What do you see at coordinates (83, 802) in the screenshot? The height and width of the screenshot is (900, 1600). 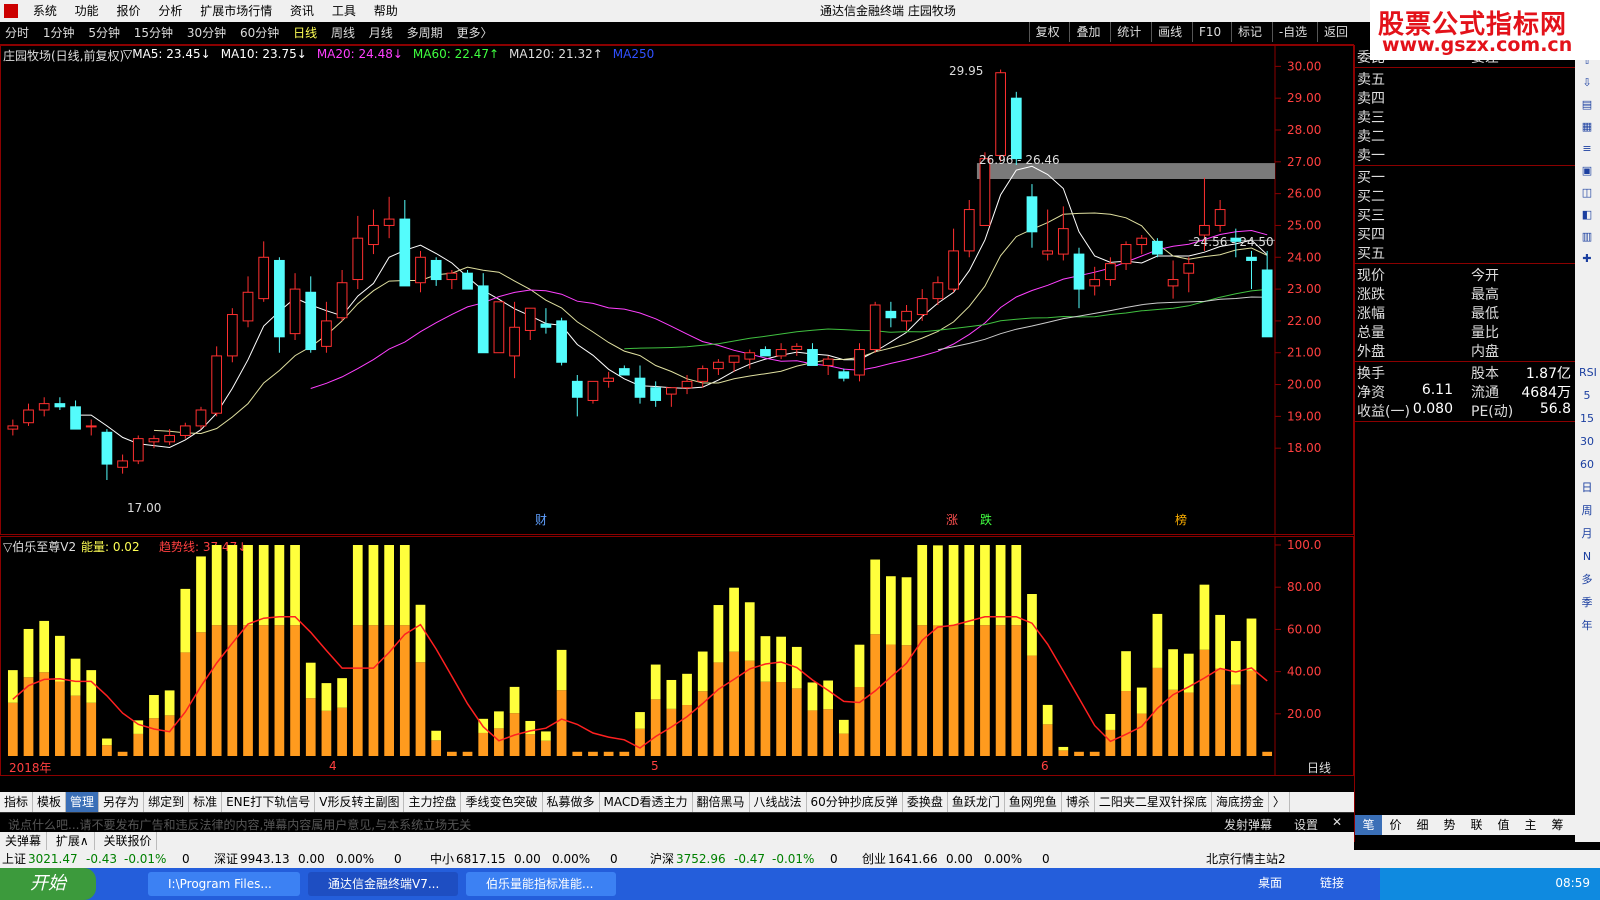 I see `indicator-tab: 管理` at bounding box center [83, 802].